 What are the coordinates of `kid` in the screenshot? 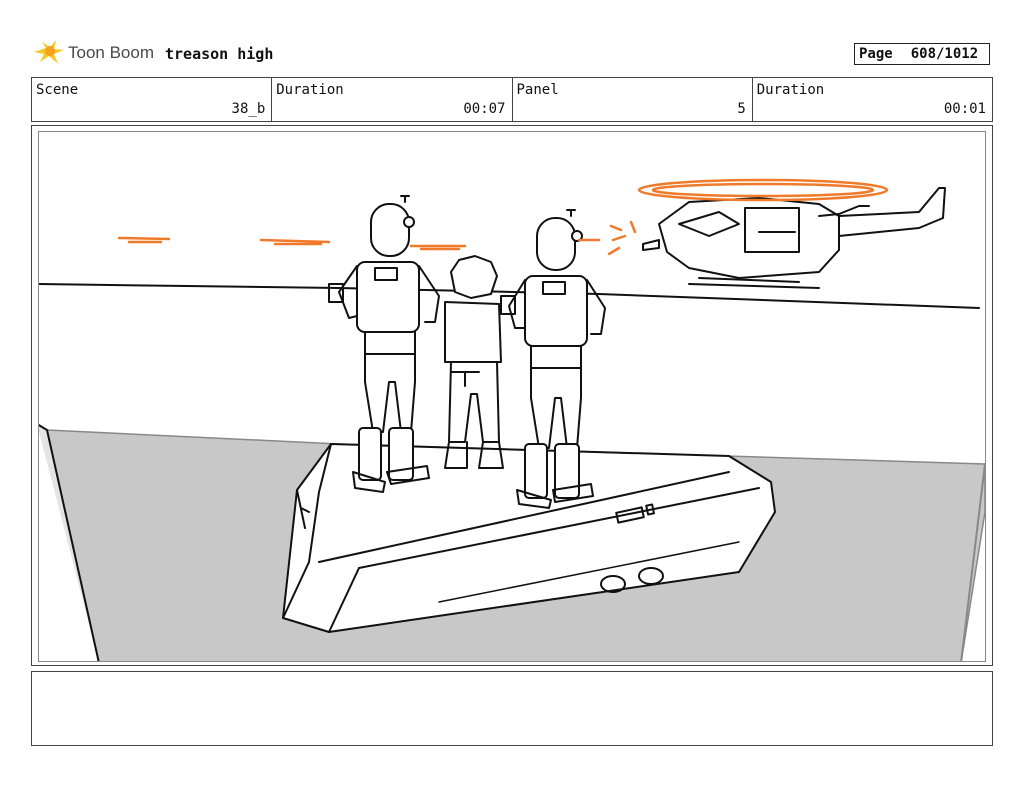 It's located at (474, 362).